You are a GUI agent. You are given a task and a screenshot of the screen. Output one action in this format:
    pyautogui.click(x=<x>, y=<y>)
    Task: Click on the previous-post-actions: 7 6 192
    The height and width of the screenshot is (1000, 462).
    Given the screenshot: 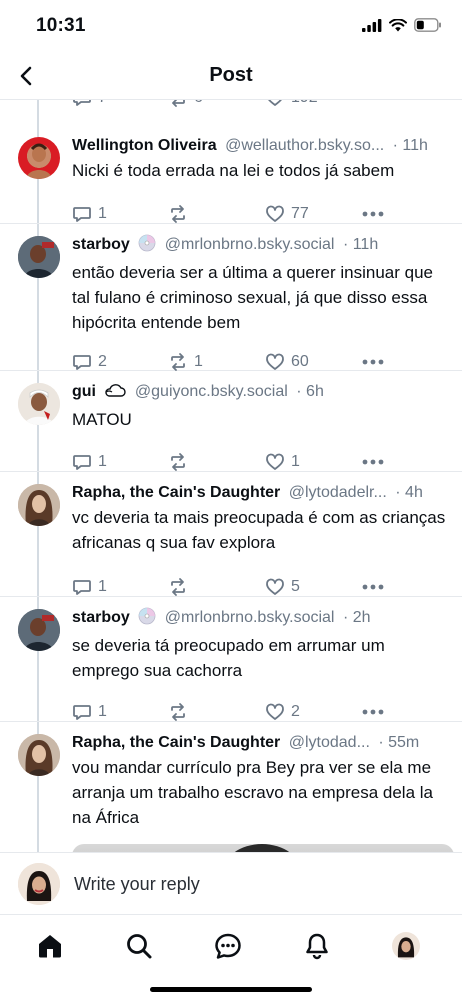 What is the action you would take?
    pyautogui.click(x=267, y=104)
    